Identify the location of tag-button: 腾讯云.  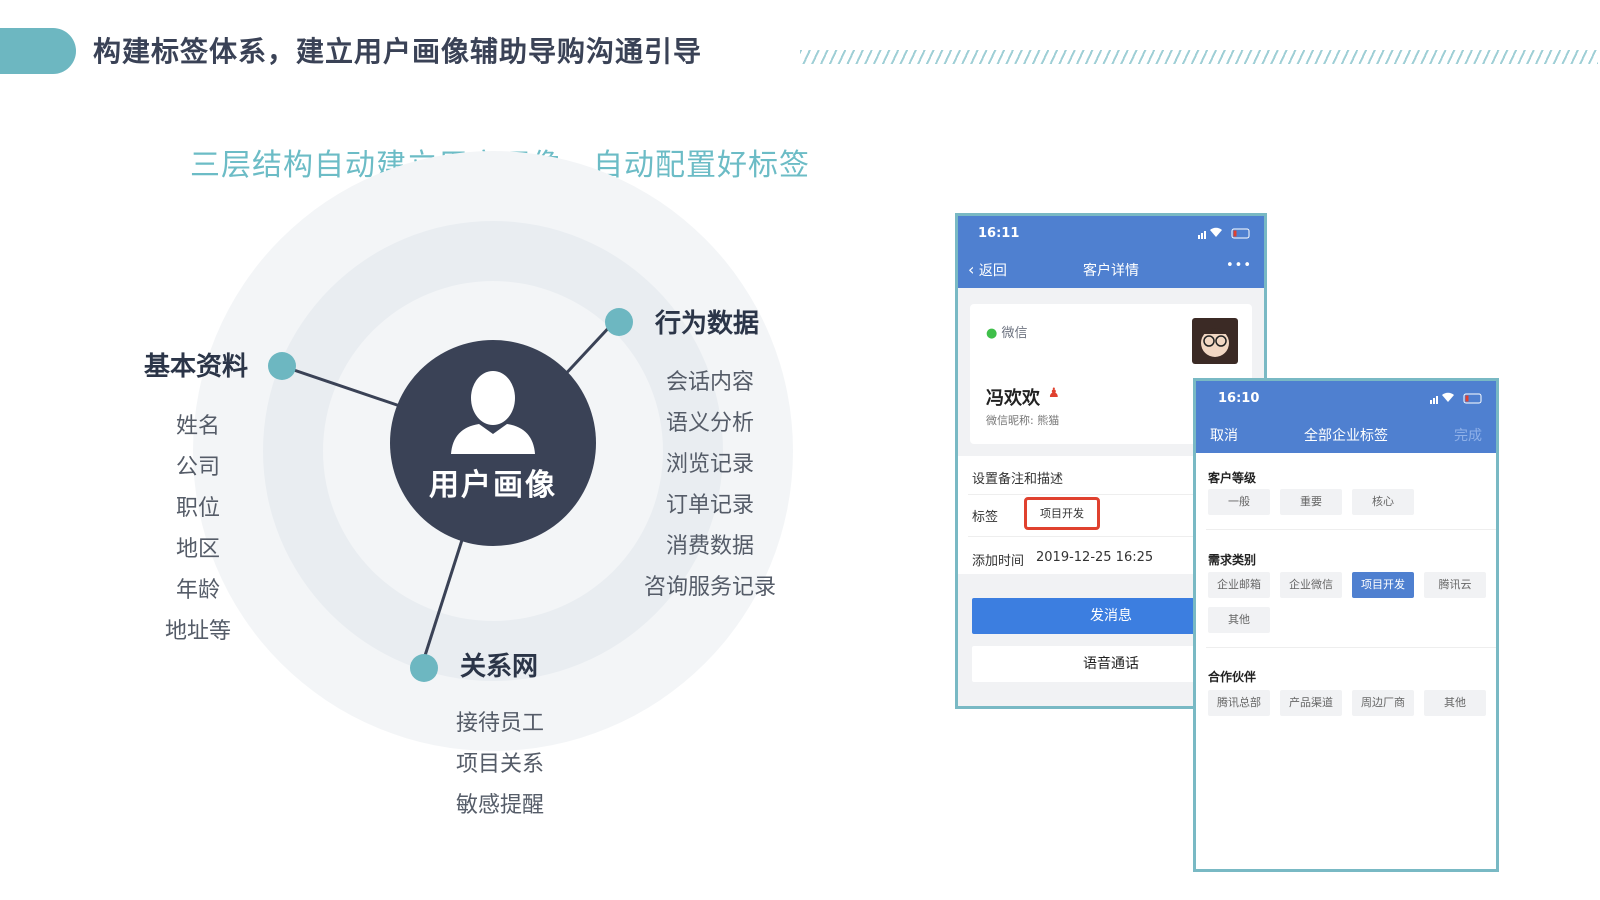
(1455, 585).